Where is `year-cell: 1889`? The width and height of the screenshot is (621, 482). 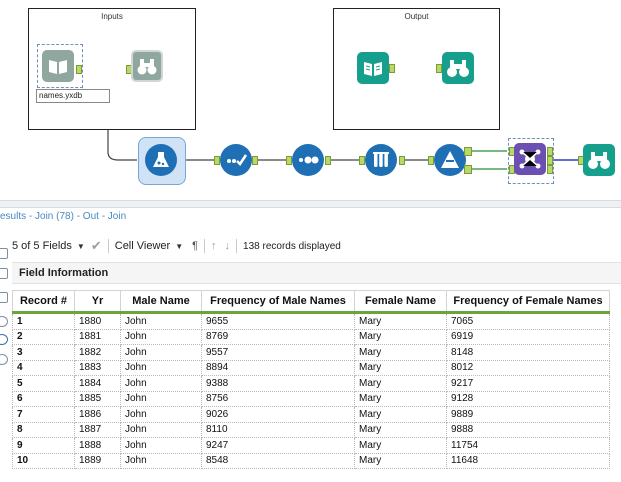
year-cell: 1889 is located at coordinates (97, 460).